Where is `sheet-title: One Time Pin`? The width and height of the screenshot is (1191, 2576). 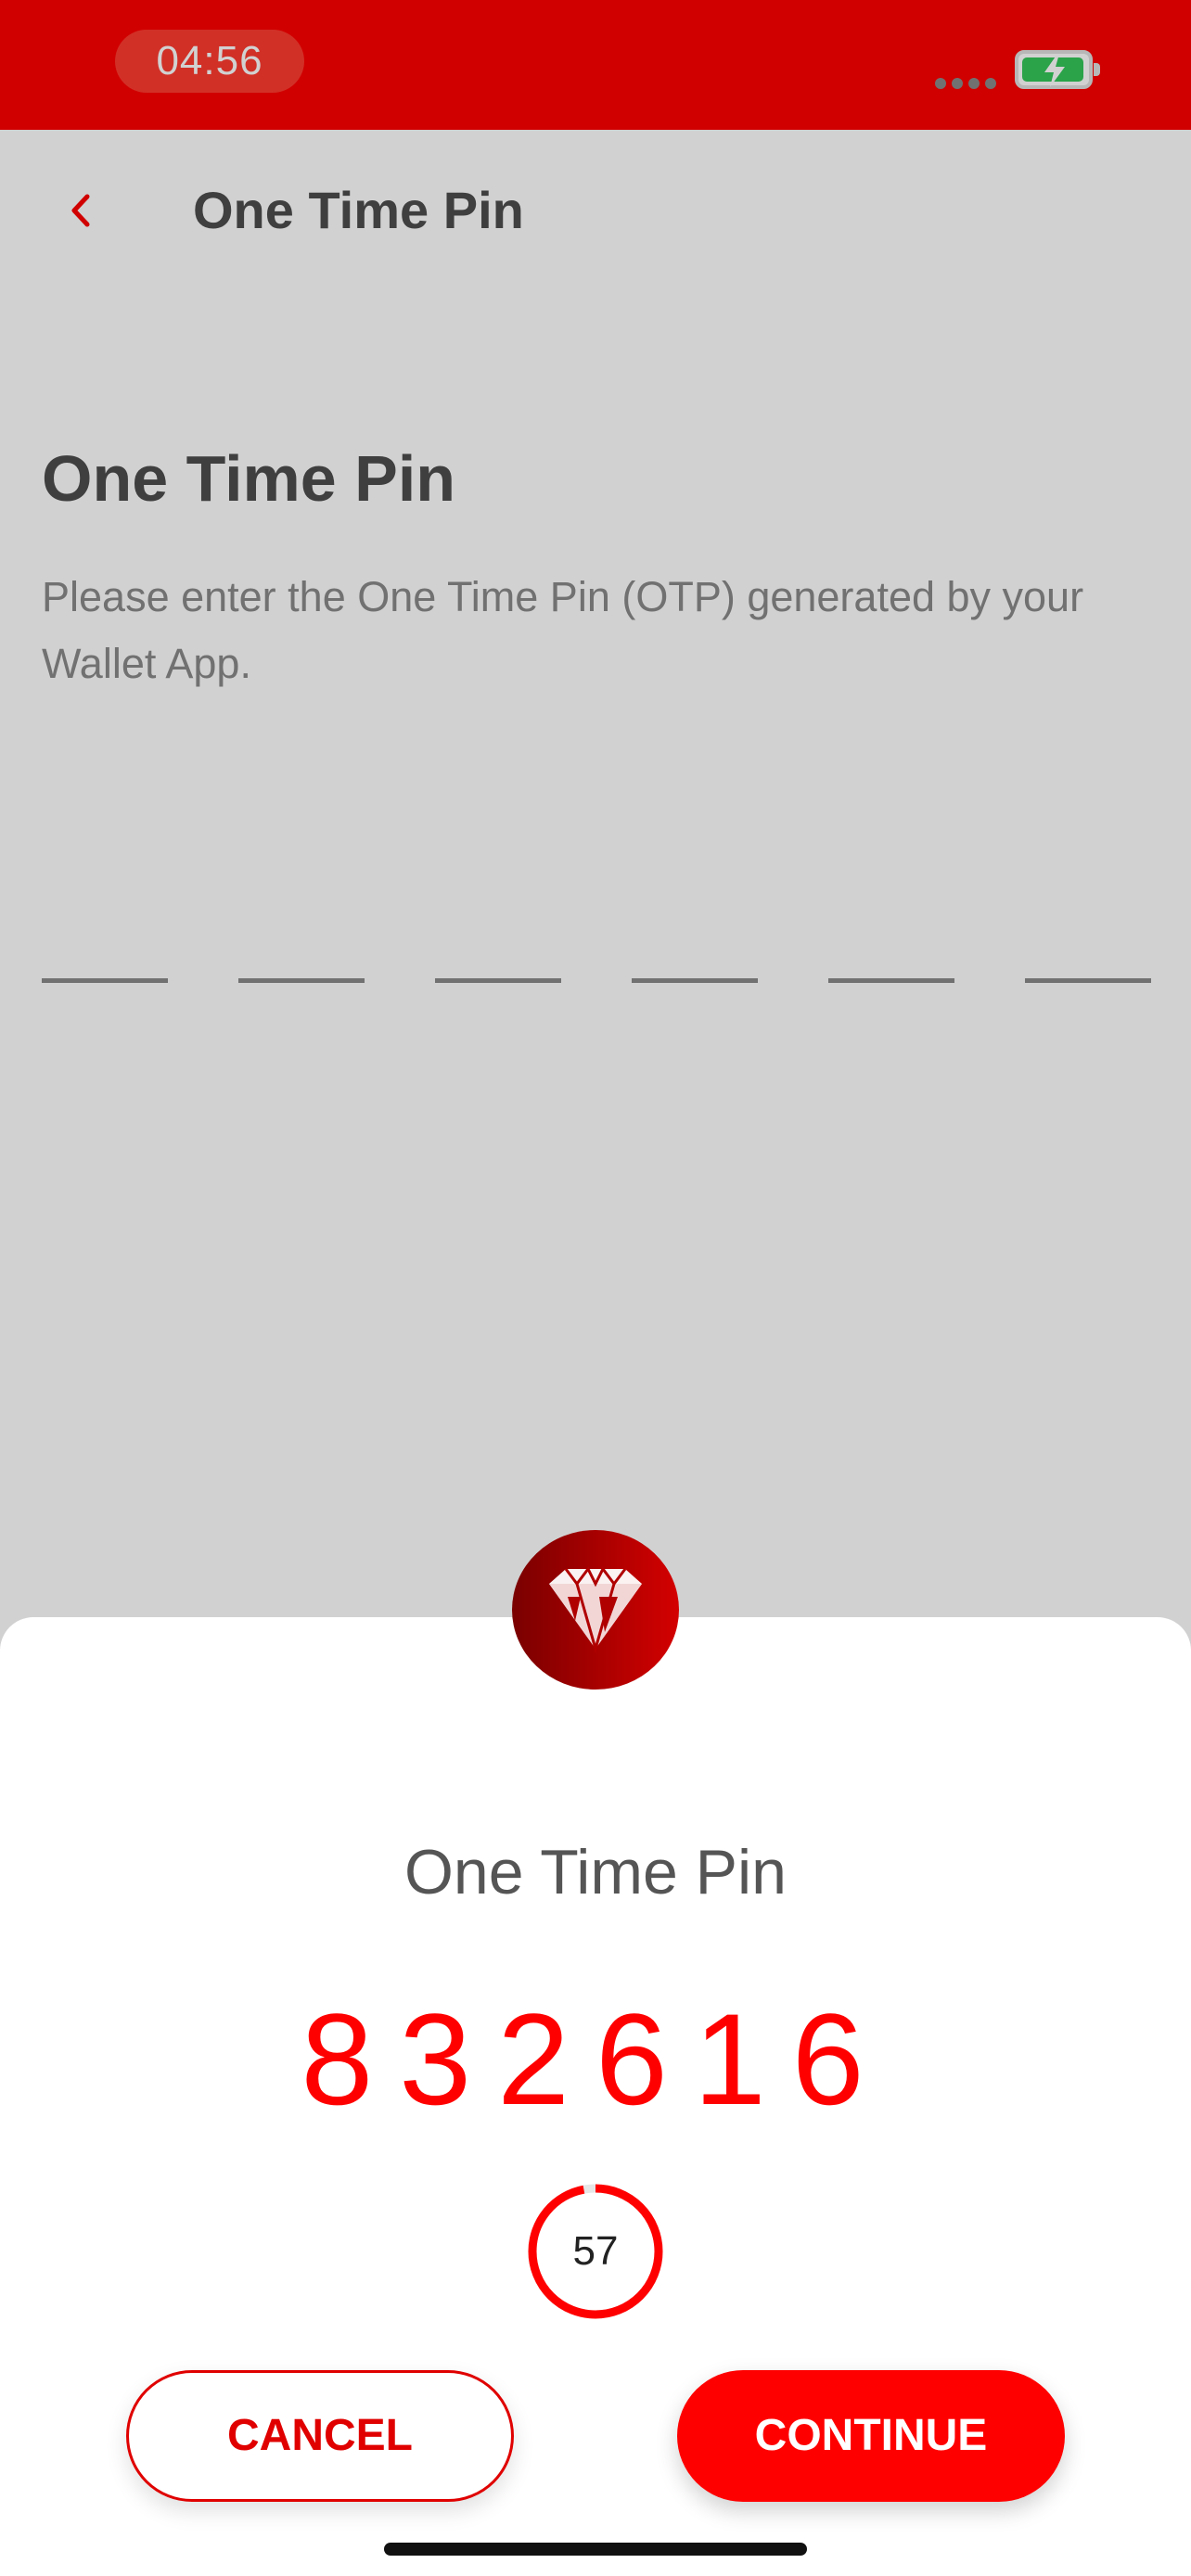
sheet-title: One Time Pin is located at coordinates (595, 1872).